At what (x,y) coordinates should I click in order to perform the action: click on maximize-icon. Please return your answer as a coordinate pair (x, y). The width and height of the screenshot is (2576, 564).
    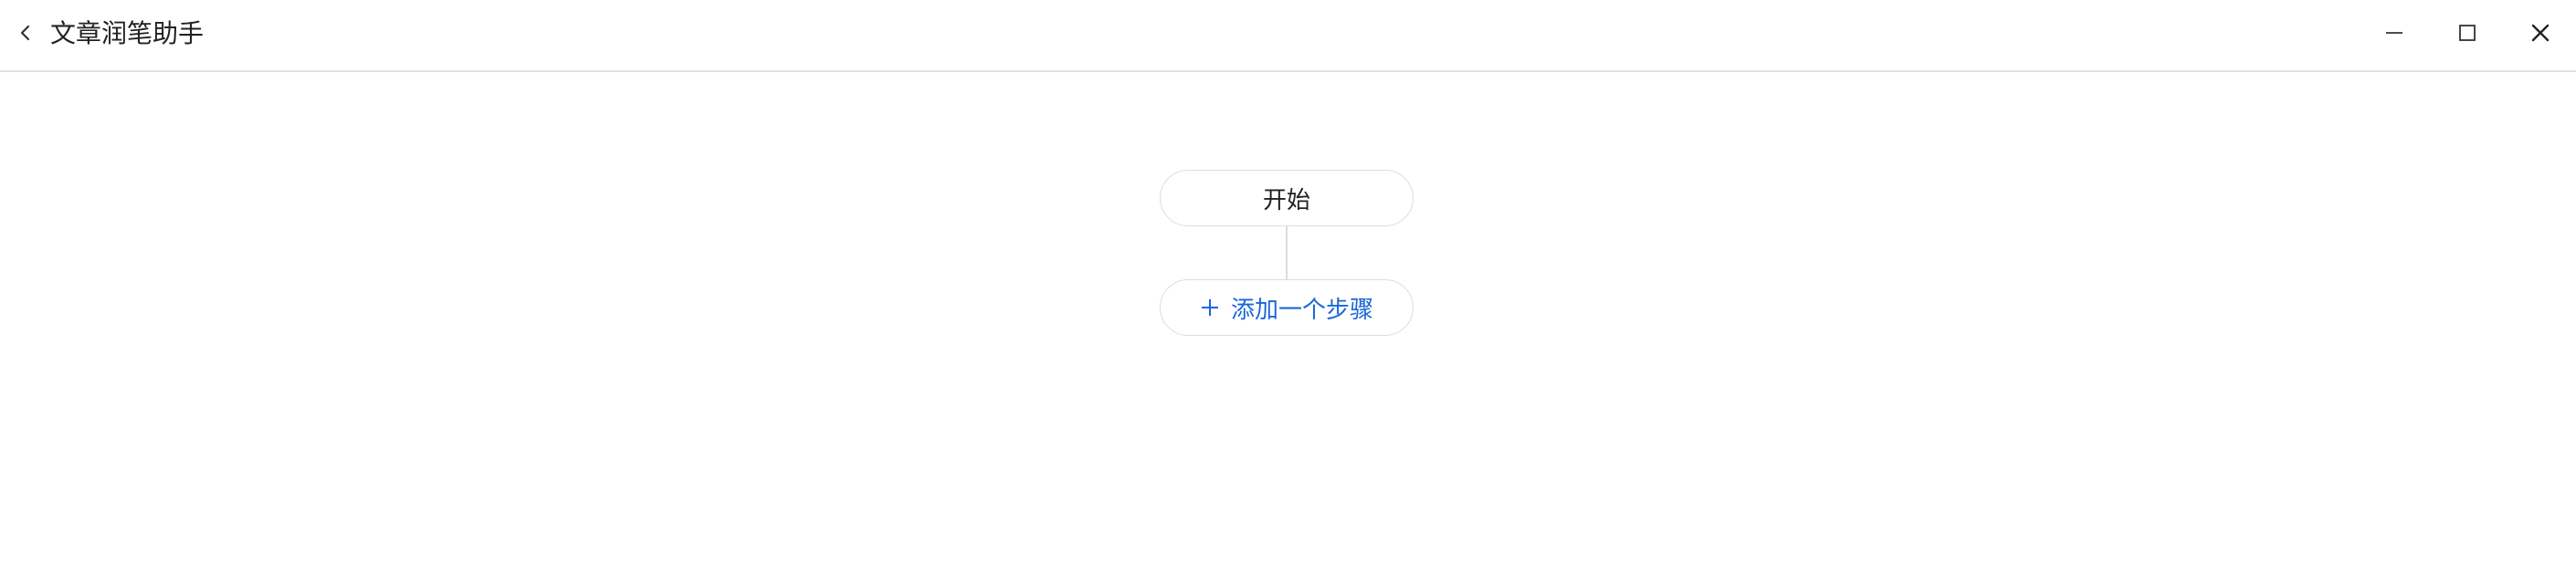
    Looking at the image, I should click on (2467, 33).